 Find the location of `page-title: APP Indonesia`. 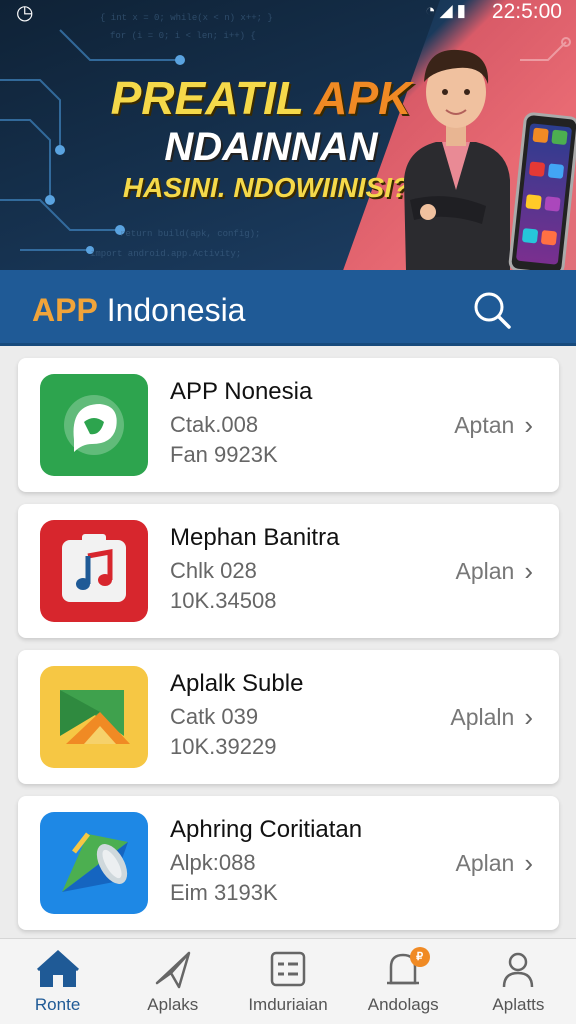

page-title: APP Indonesia is located at coordinates (138, 310).